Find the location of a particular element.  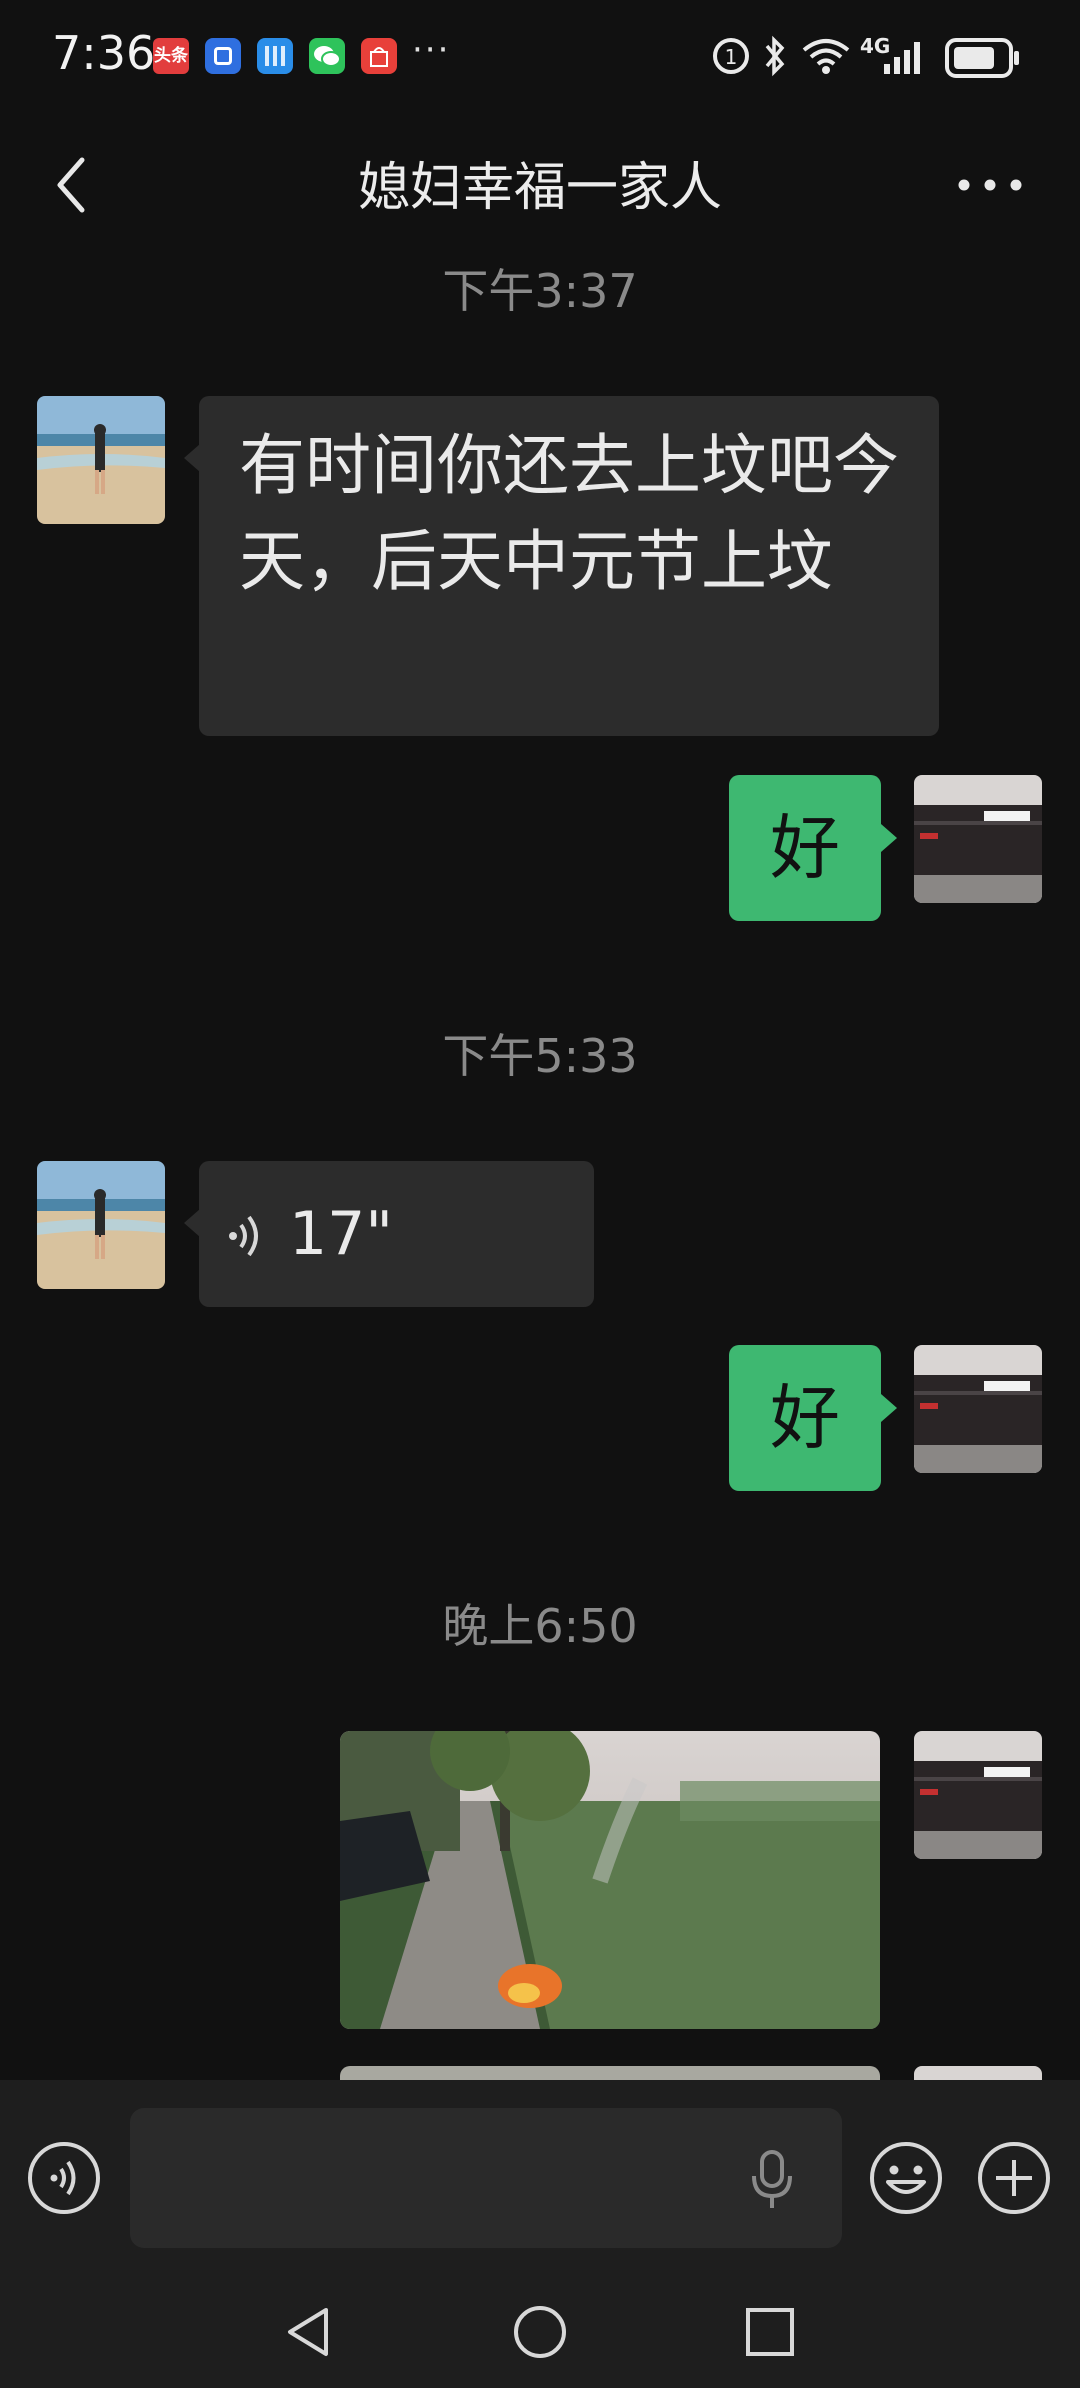

add-attachment-button is located at coordinates (1014, 2178).